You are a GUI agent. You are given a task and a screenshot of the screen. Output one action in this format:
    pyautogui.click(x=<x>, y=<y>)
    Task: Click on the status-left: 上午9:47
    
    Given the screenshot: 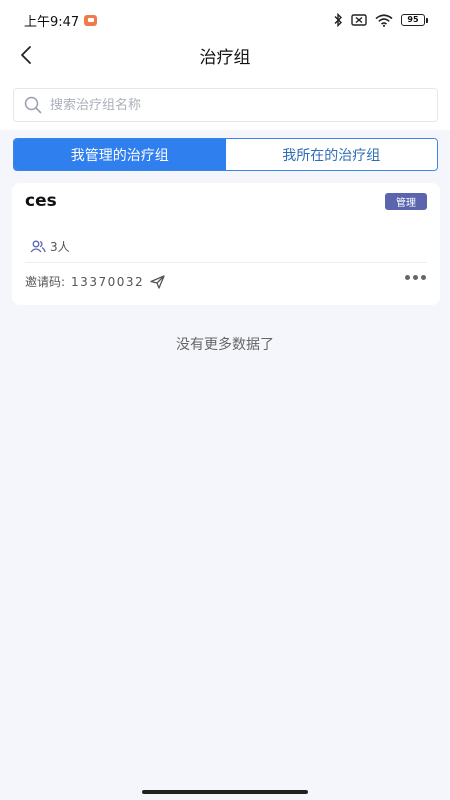 What is the action you would take?
    pyautogui.click(x=61, y=20)
    